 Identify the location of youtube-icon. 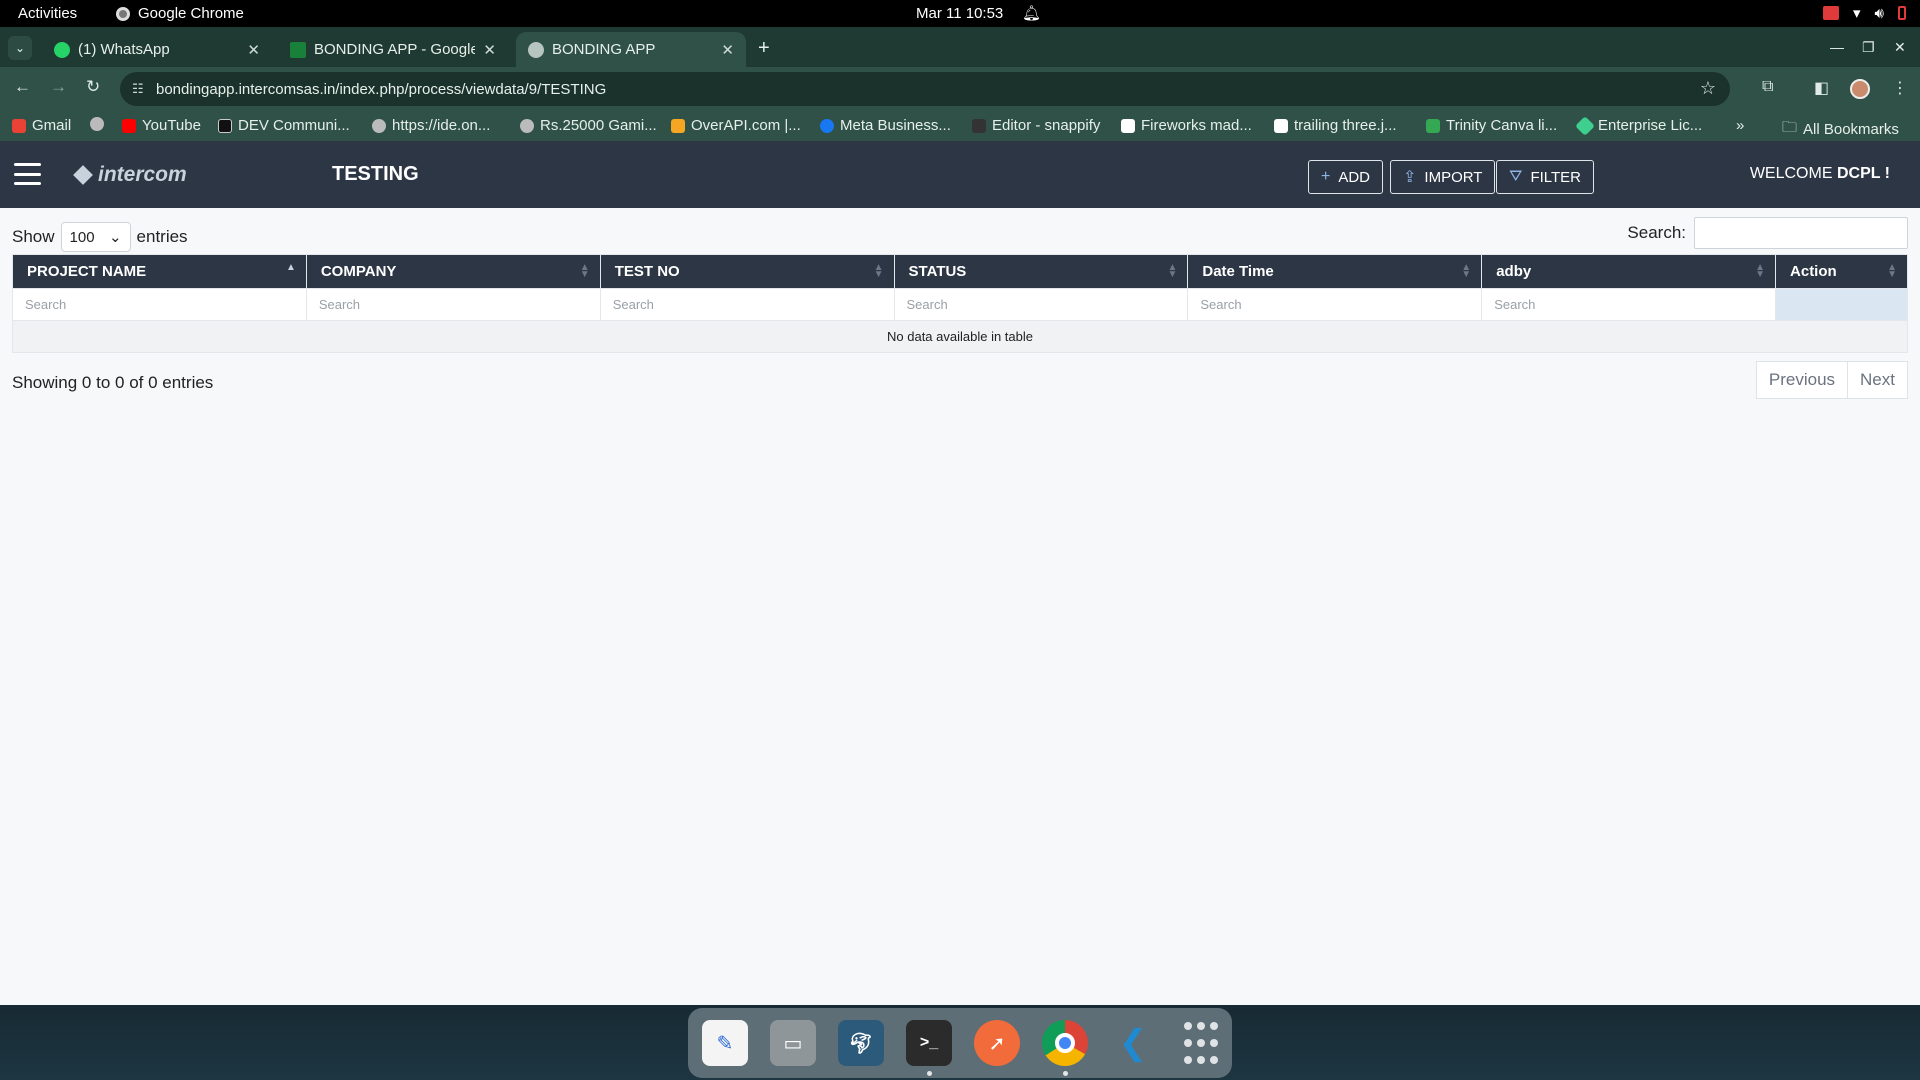
(129, 125).